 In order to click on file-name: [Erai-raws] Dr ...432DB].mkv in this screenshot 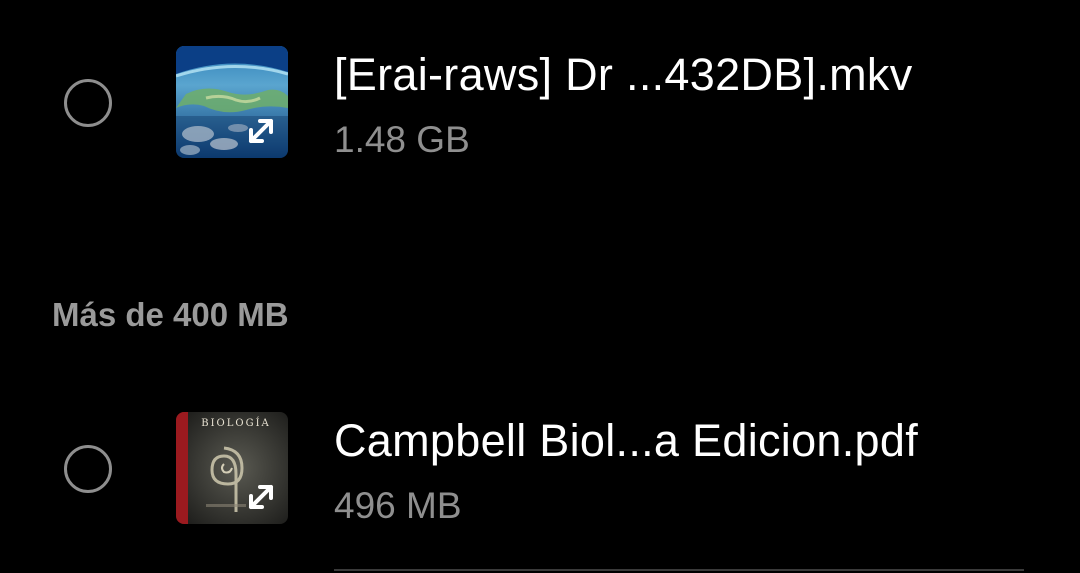, I will do `click(623, 74)`.